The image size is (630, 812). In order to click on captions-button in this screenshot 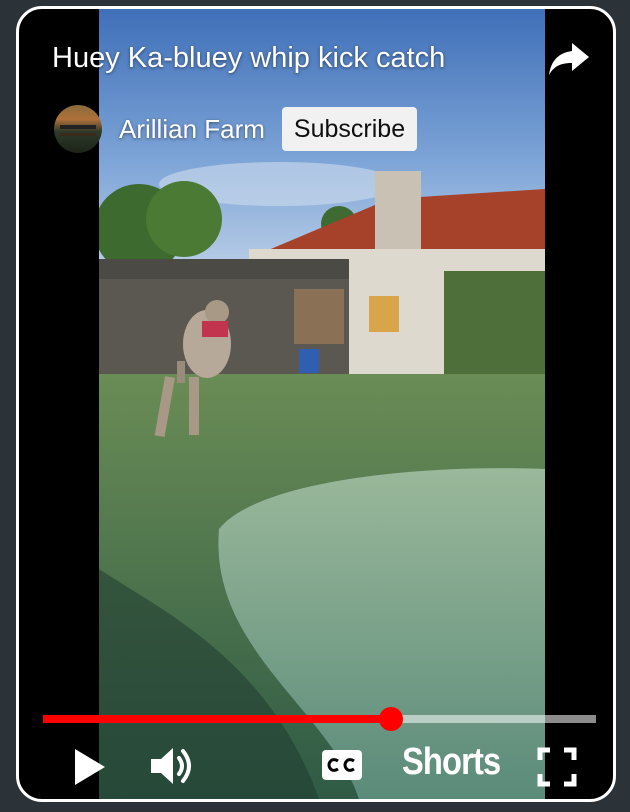, I will do `click(342, 767)`.